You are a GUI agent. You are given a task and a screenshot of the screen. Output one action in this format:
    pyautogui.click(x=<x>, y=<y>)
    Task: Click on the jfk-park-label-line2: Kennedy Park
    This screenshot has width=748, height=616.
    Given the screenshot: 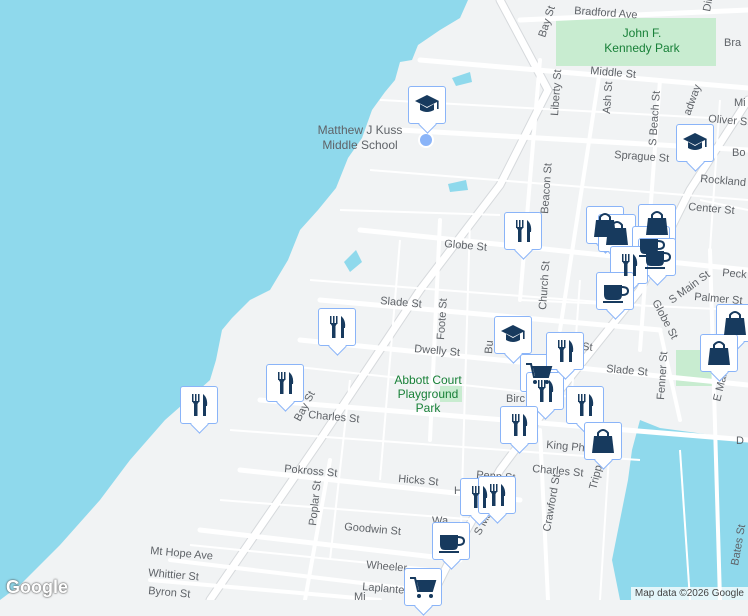 What is the action you would take?
    pyautogui.click(x=642, y=48)
    